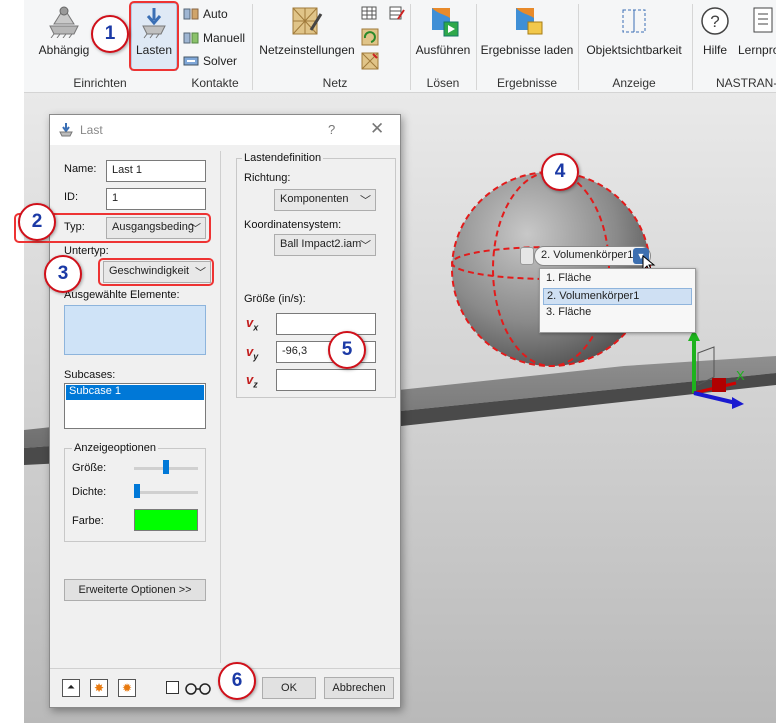 The height and width of the screenshot is (723, 776). What do you see at coordinates (740, 375) in the screenshot?
I see `triad-x-letter-icon: X` at bounding box center [740, 375].